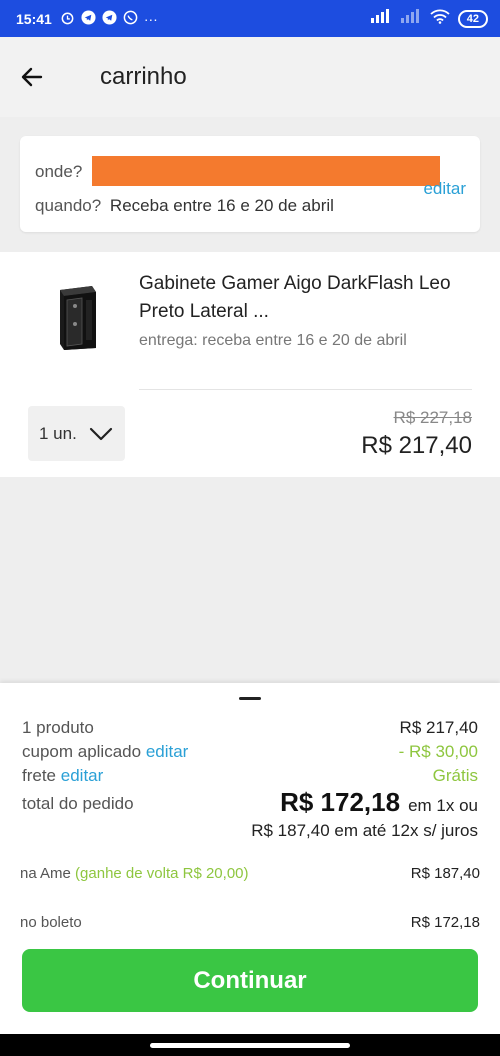 The width and height of the screenshot is (500, 1056). I want to click on total-value: R$ 172,18, so click(340, 802).